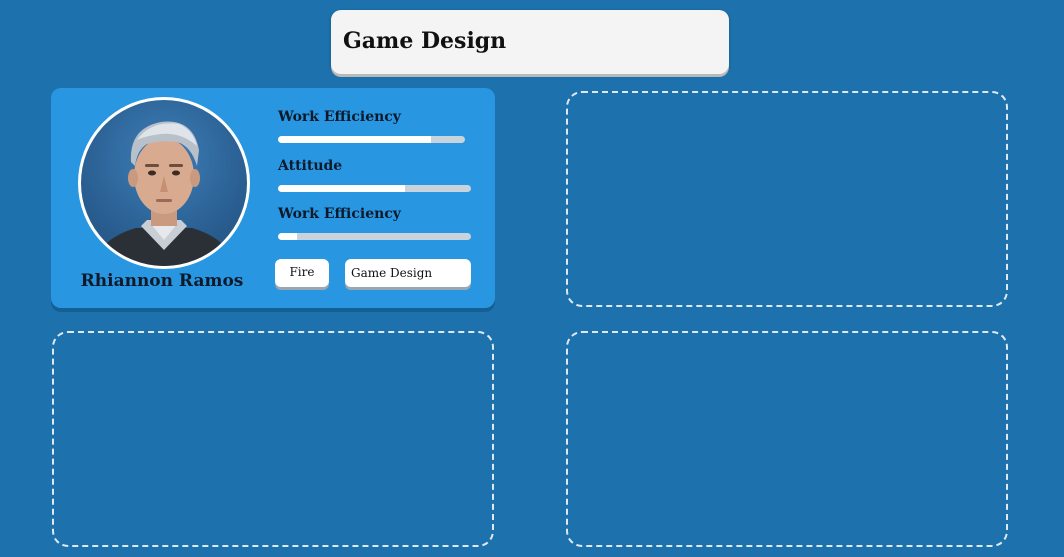  I want to click on fire-button: Fire, so click(302, 273).